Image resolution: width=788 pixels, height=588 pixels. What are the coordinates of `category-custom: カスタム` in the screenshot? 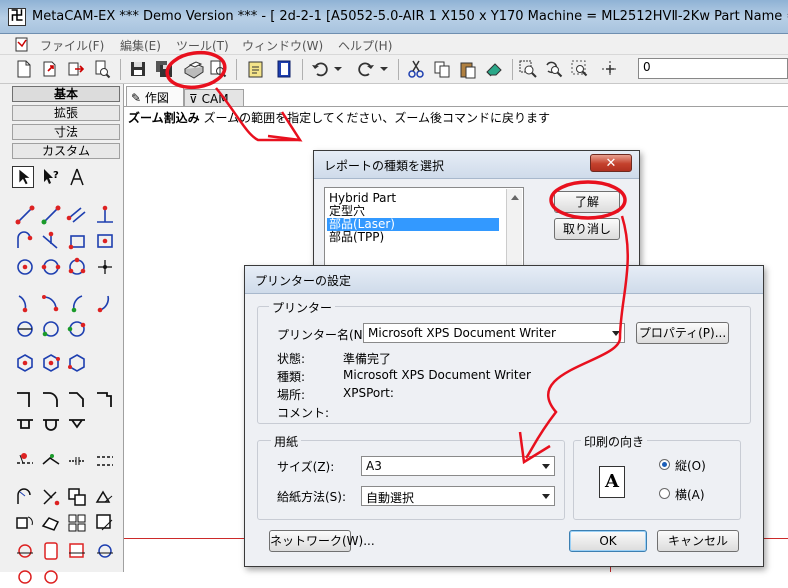 It's located at (66, 151).